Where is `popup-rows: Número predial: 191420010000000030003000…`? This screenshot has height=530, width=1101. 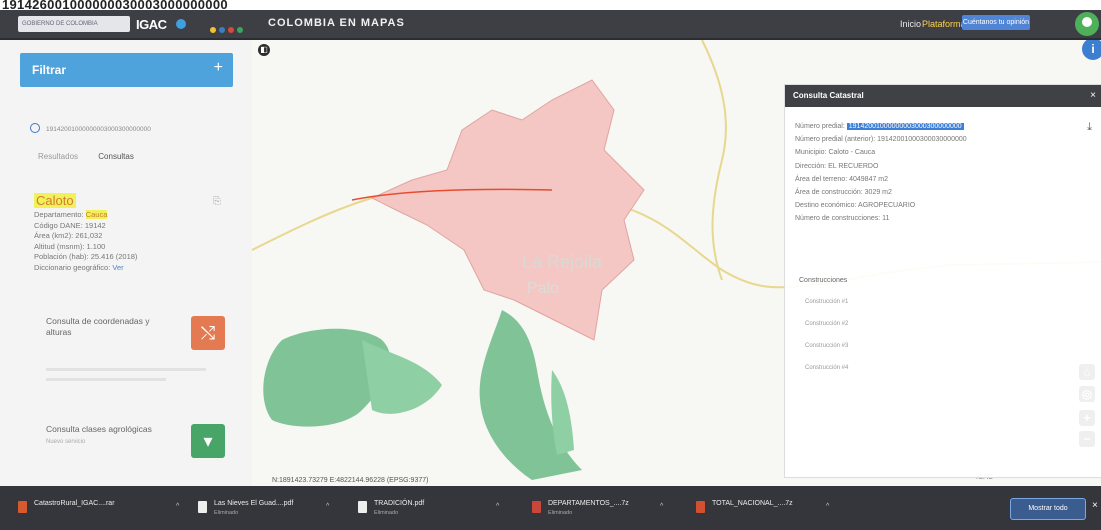
popup-rows: Número predial: 191420010000000030003000… is located at coordinates (940, 173).